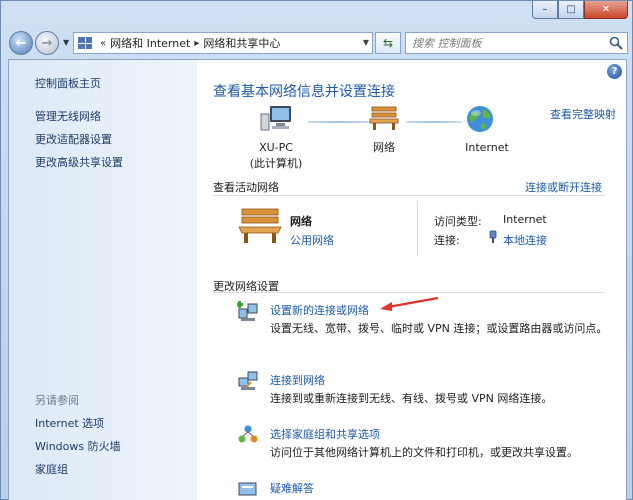 This screenshot has width=633, height=500. I want to click on search-icon, so click(616, 43).